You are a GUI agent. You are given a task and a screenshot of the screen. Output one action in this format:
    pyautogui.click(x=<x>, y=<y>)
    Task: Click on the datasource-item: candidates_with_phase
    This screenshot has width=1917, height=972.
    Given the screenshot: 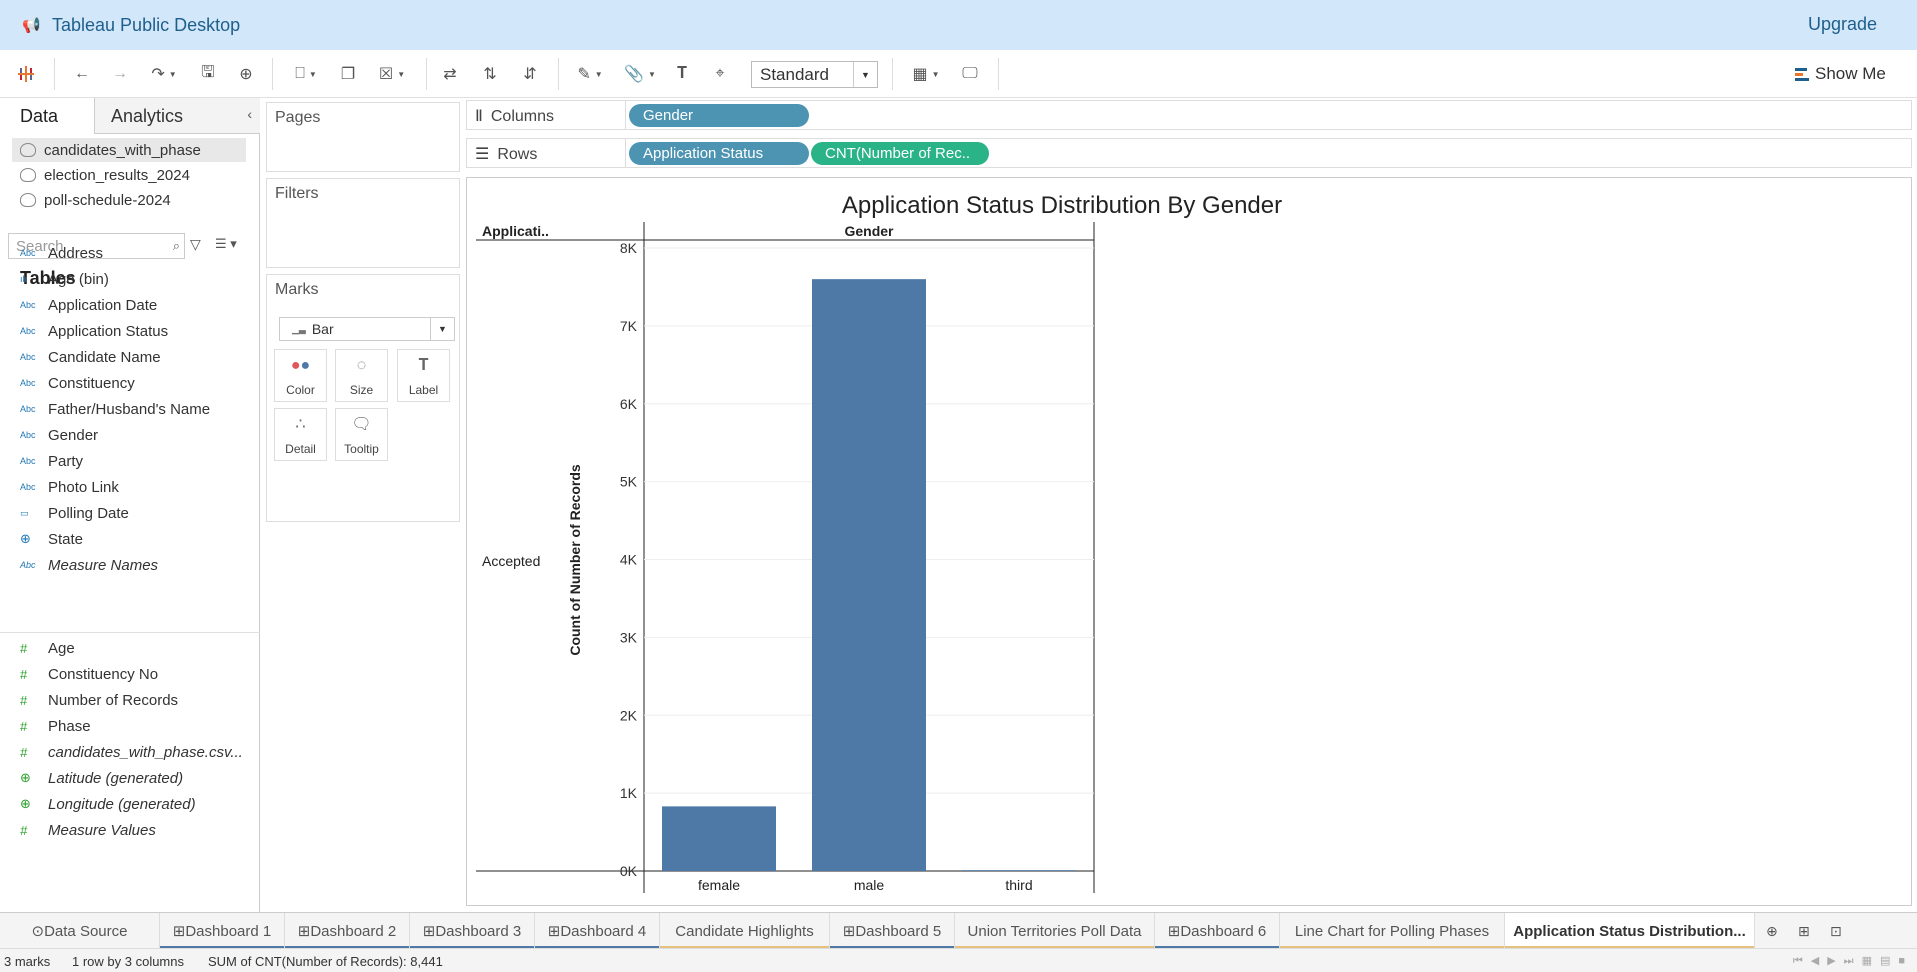 What is the action you would take?
    pyautogui.click(x=129, y=150)
    